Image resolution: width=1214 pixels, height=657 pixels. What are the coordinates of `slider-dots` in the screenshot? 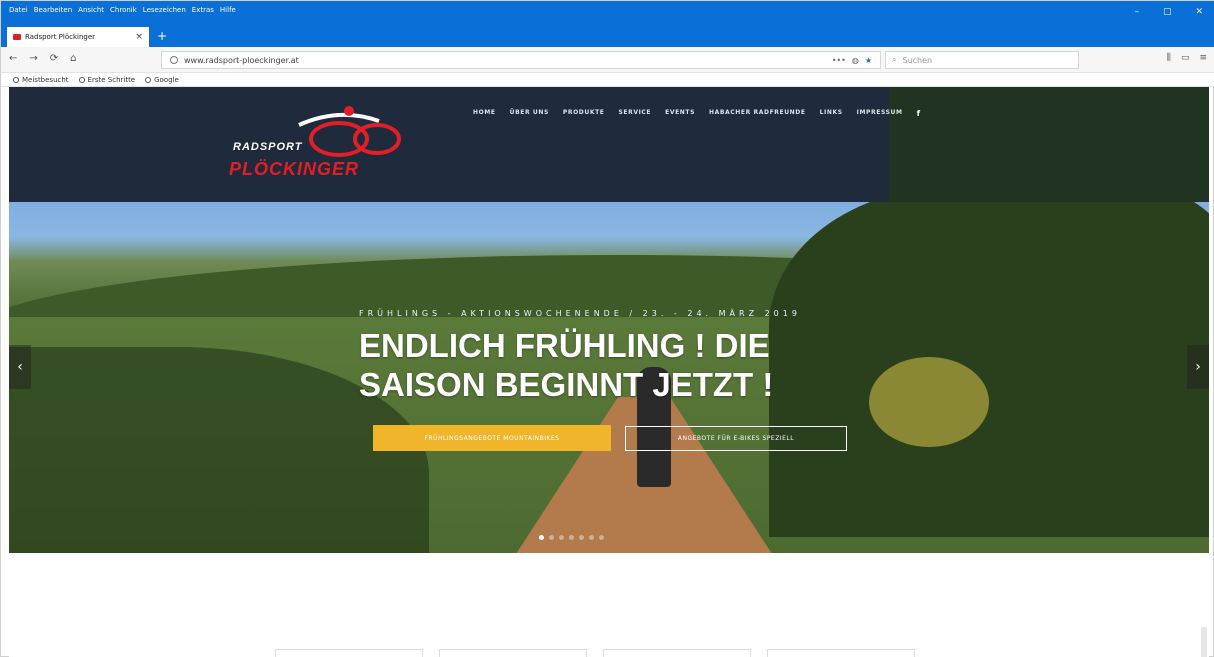 It's located at (571, 537).